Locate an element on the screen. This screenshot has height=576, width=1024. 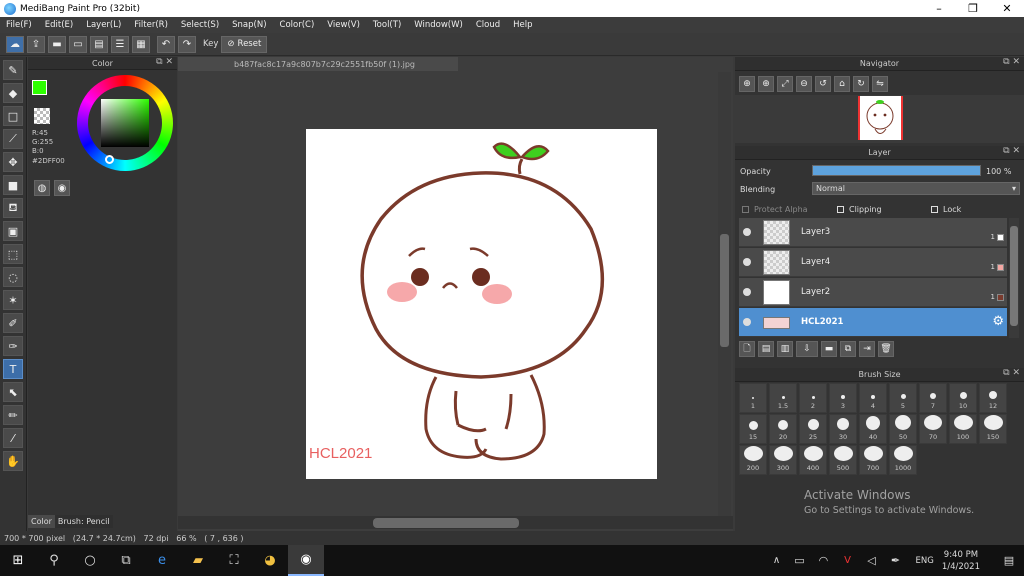
layer-list-scrollbar is located at coordinates (1014, 278).